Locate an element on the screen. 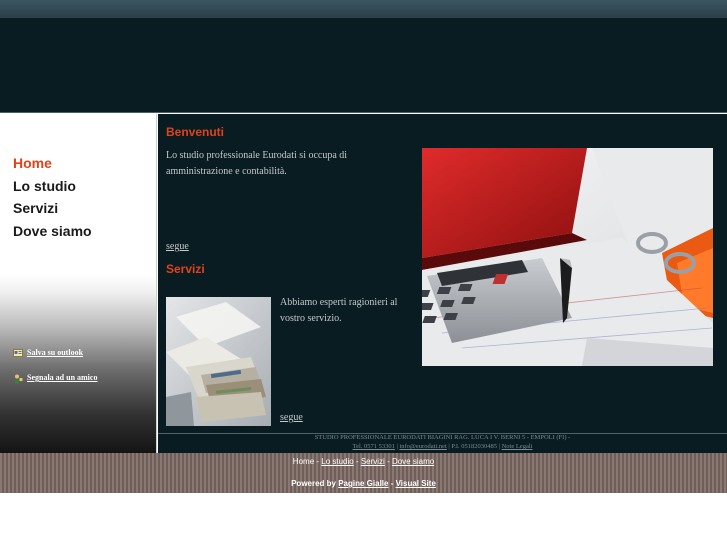 This screenshot has width=727, height=545. nav-dove-siamo: Dove siamo is located at coordinates (52, 231).